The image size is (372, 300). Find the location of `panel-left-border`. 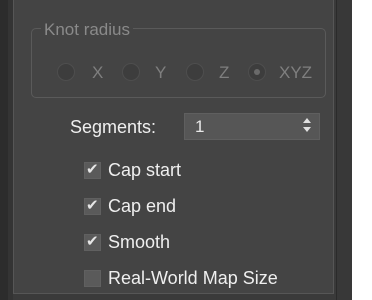

panel-left-border is located at coordinates (4, 150).